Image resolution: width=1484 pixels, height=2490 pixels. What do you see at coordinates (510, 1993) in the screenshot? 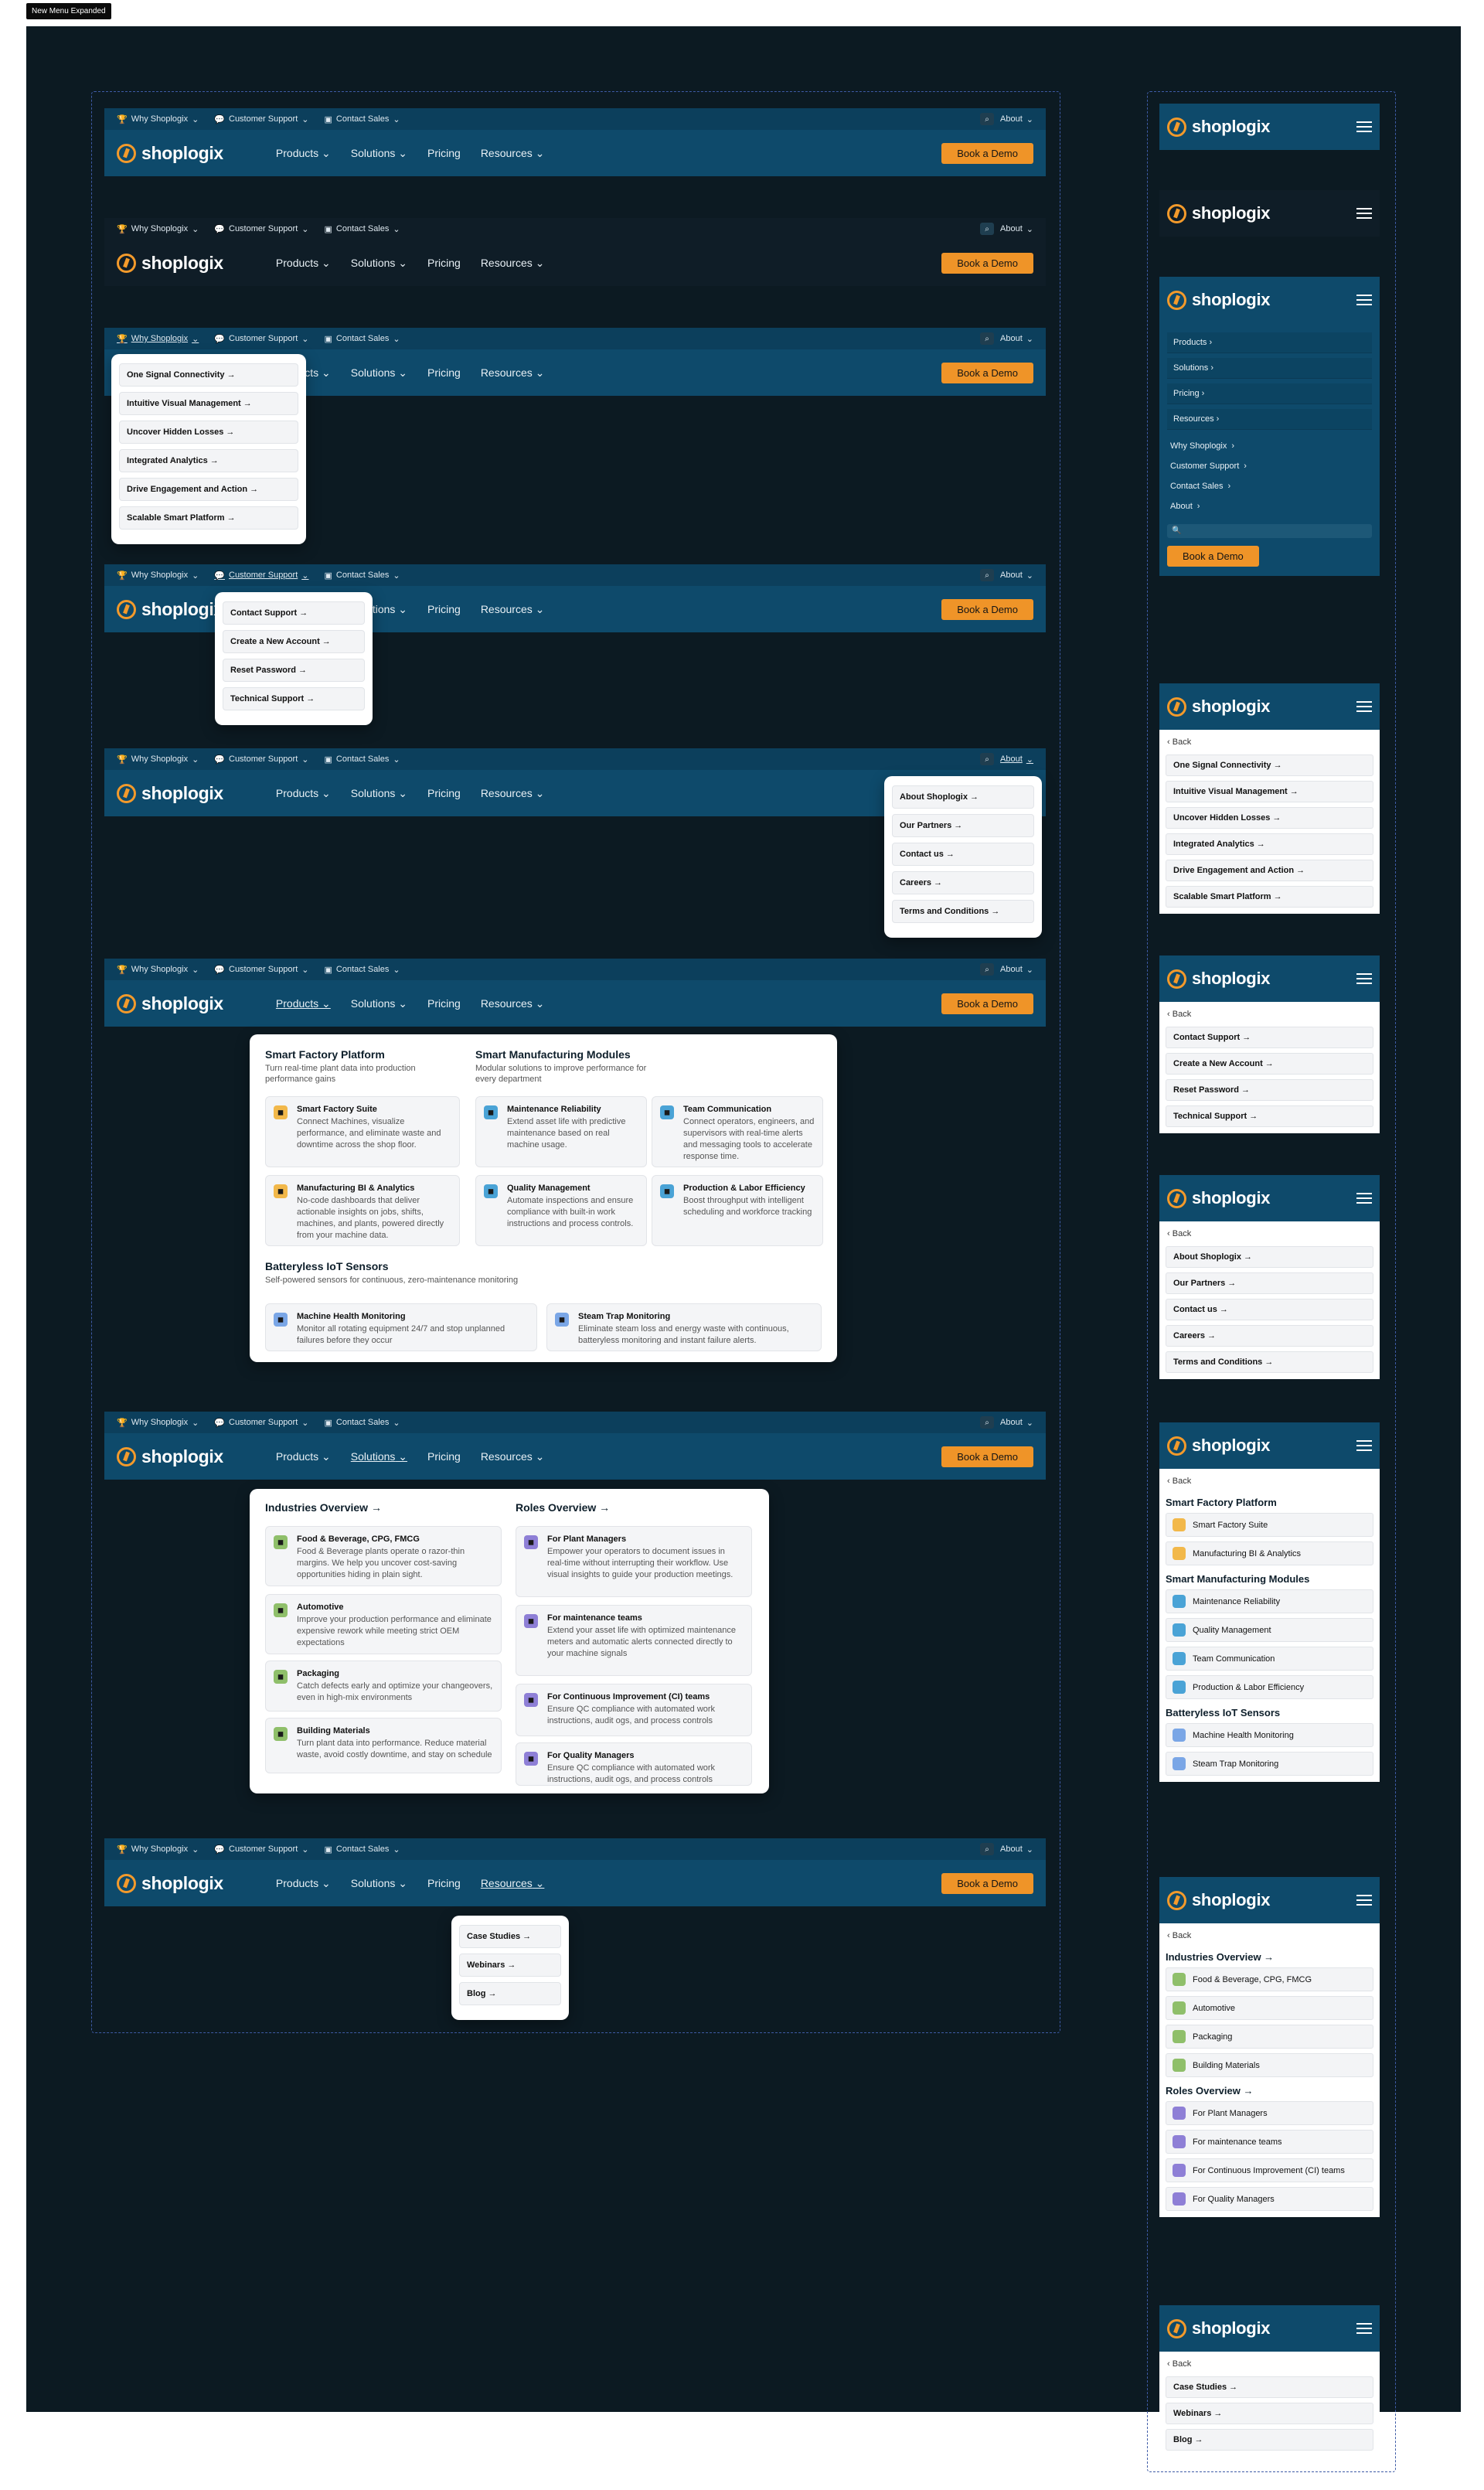
I see `dropdown-item: Blog →` at bounding box center [510, 1993].